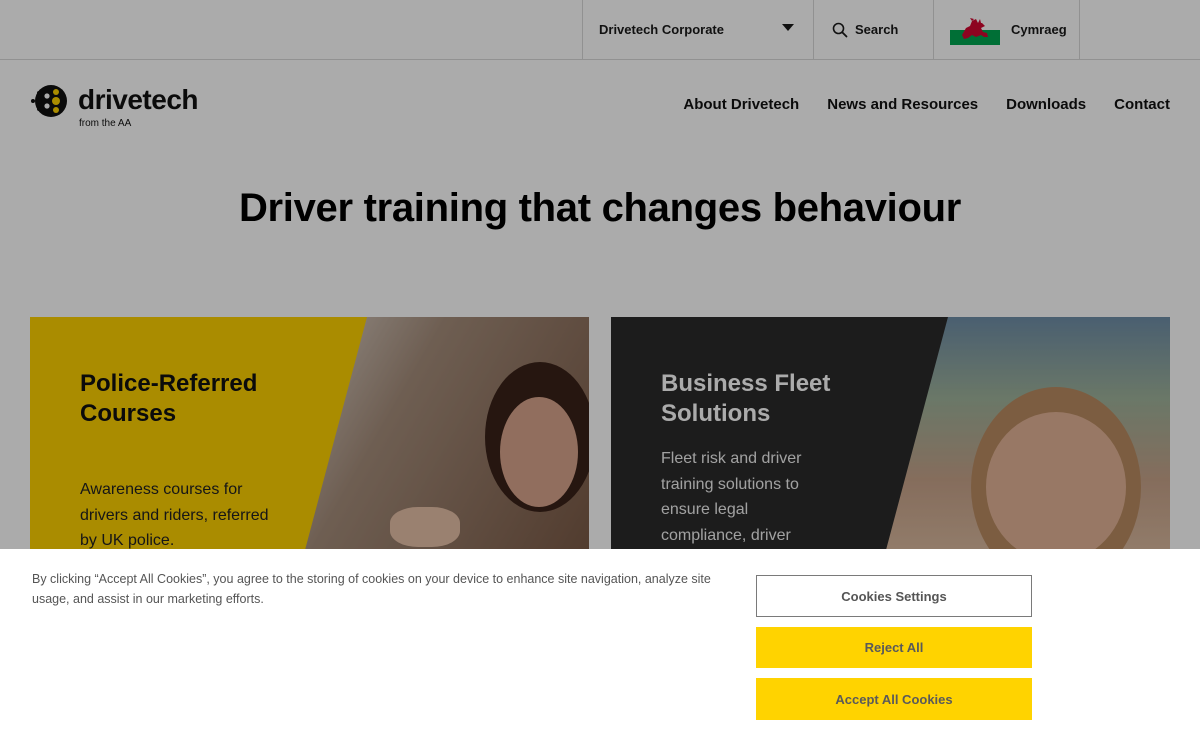 Image resolution: width=1200 pixels, height=740 pixels. Describe the element at coordinates (894, 699) in the screenshot. I see `accept-all-cookies-button: Accept All Cookies` at that location.